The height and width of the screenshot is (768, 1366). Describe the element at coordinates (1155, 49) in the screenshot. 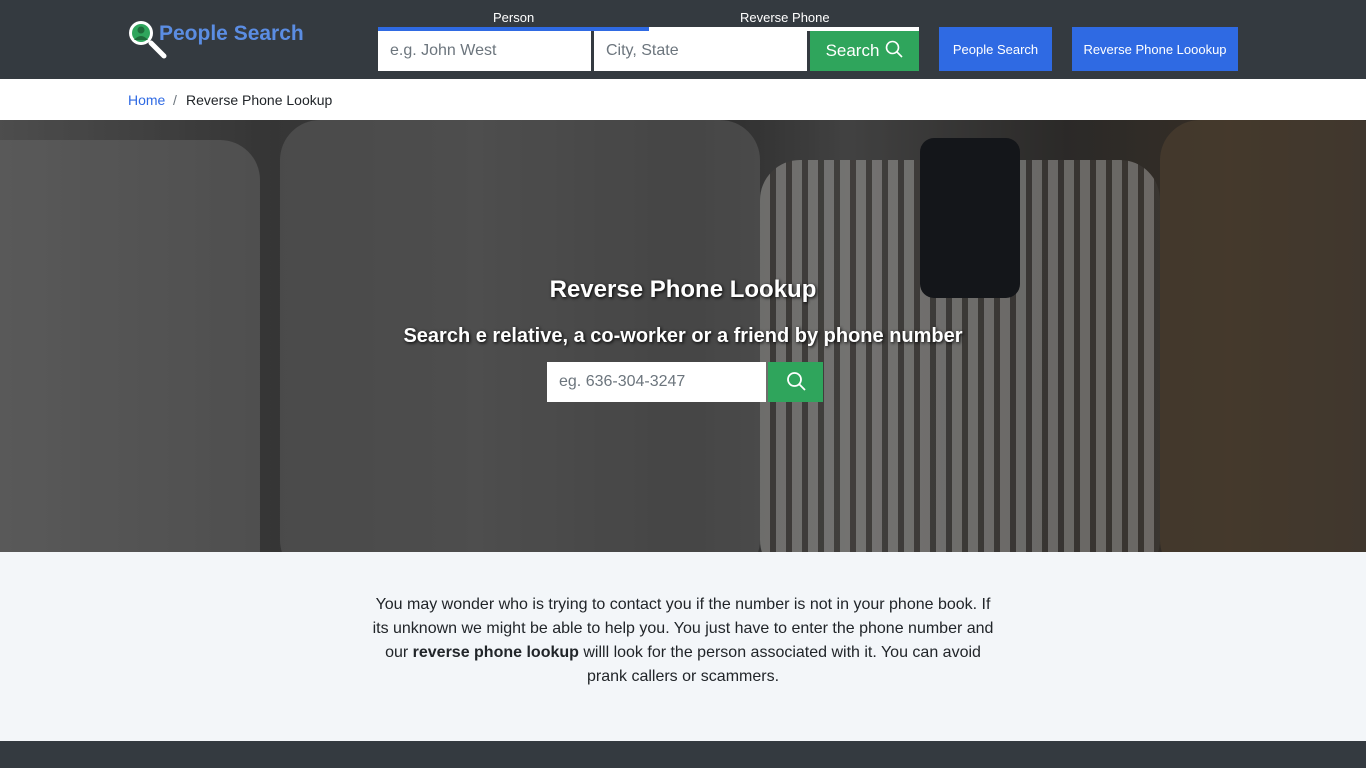

I see `reverse-phone-lookup-button: Reverse Phone Loookup` at that location.